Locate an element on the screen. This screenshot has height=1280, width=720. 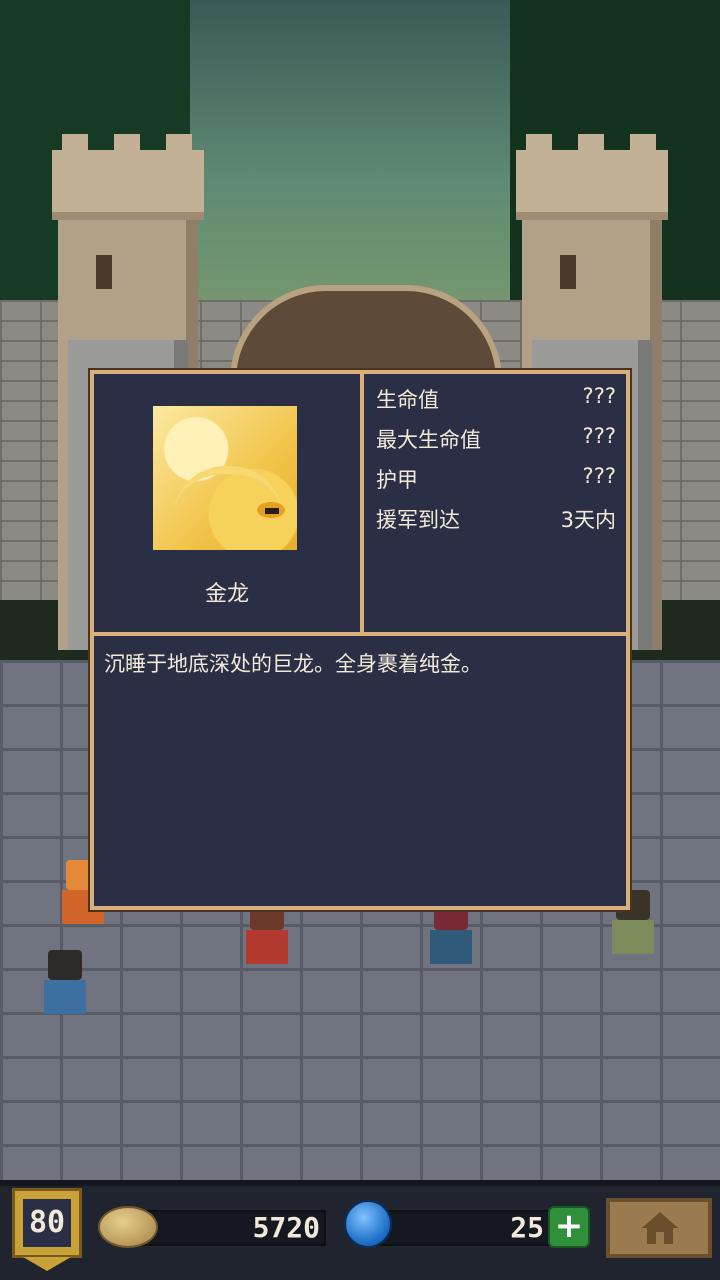
shield-badge-icon: 80 is located at coordinates (47, 1229).